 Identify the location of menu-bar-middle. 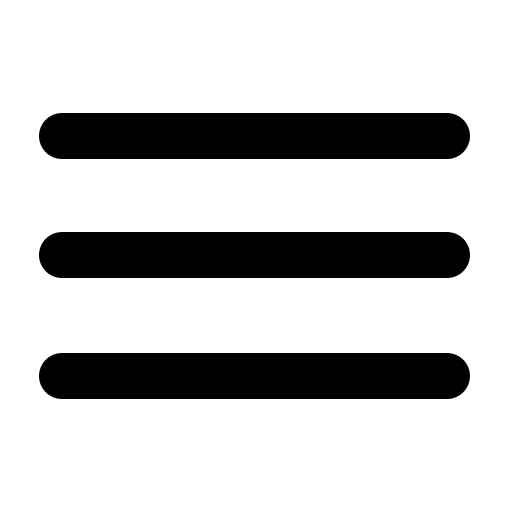
(254, 255).